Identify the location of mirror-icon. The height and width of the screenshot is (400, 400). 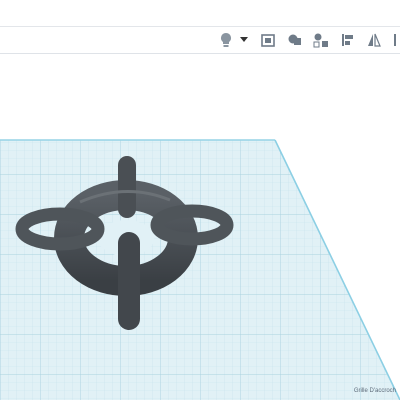
(374, 40).